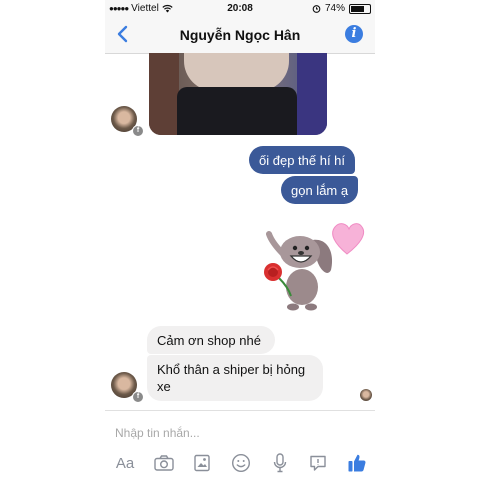 Image resolution: width=480 pixels, height=480 pixels. Describe the element at coordinates (240, 8) in the screenshot. I see `status-bar: ●●●●● Viettel 20:08 74%` at that location.